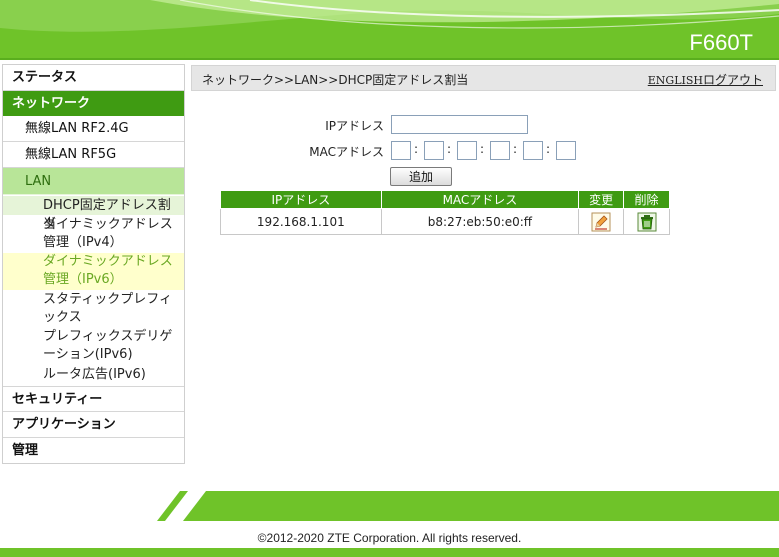 The image size is (779, 557). I want to click on sidebar-item-lan: LAN, so click(93, 181).